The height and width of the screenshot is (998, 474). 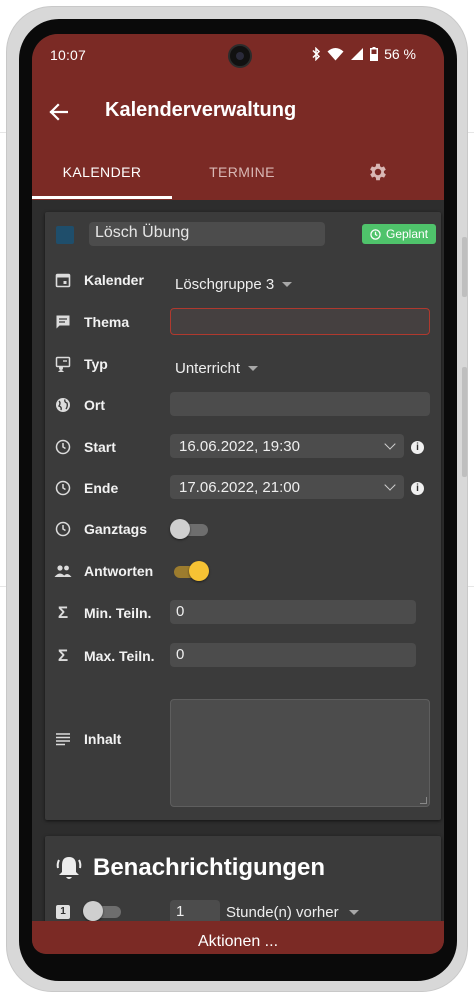 What do you see at coordinates (464, 267) in the screenshot?
I see `volume-button` at bounding box center [464, 267].